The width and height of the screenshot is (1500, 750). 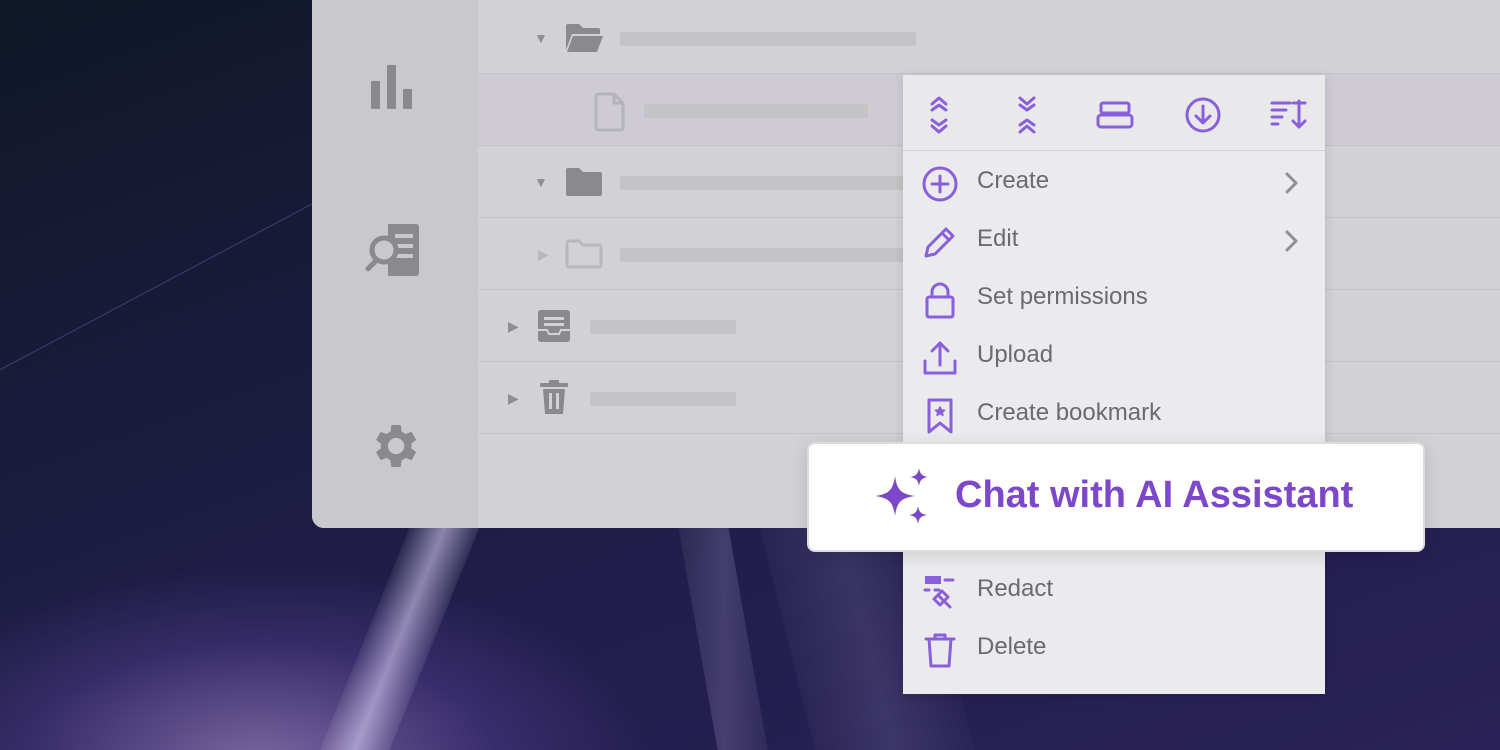 I want to click on download-circle-icon, so click(x=1203, y=115).